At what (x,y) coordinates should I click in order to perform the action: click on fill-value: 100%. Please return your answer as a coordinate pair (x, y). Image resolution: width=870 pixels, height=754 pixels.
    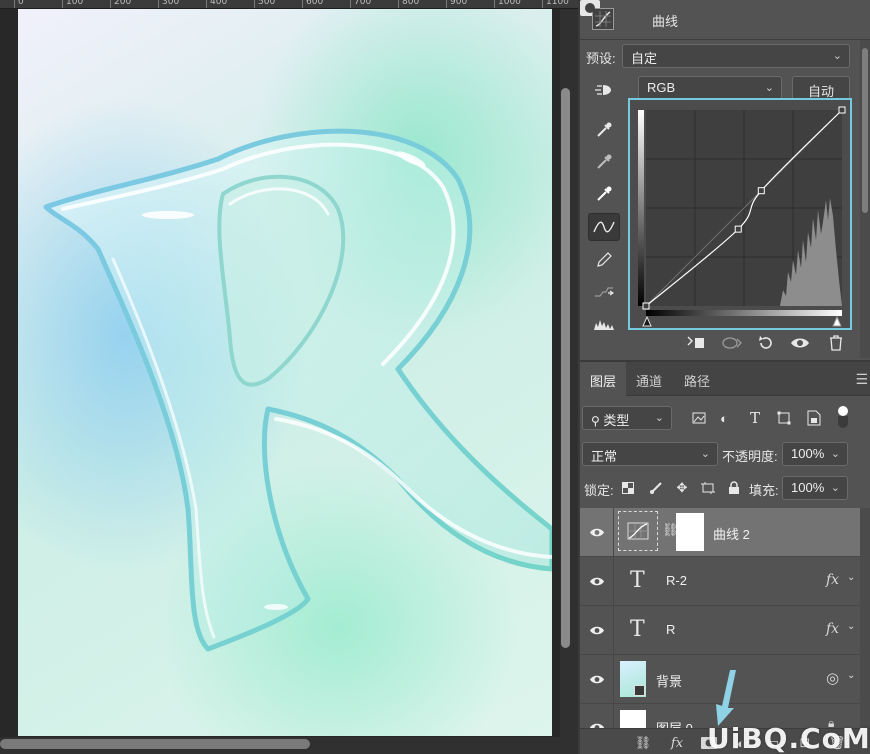
    Looking at the image, I should click on (808, 487).